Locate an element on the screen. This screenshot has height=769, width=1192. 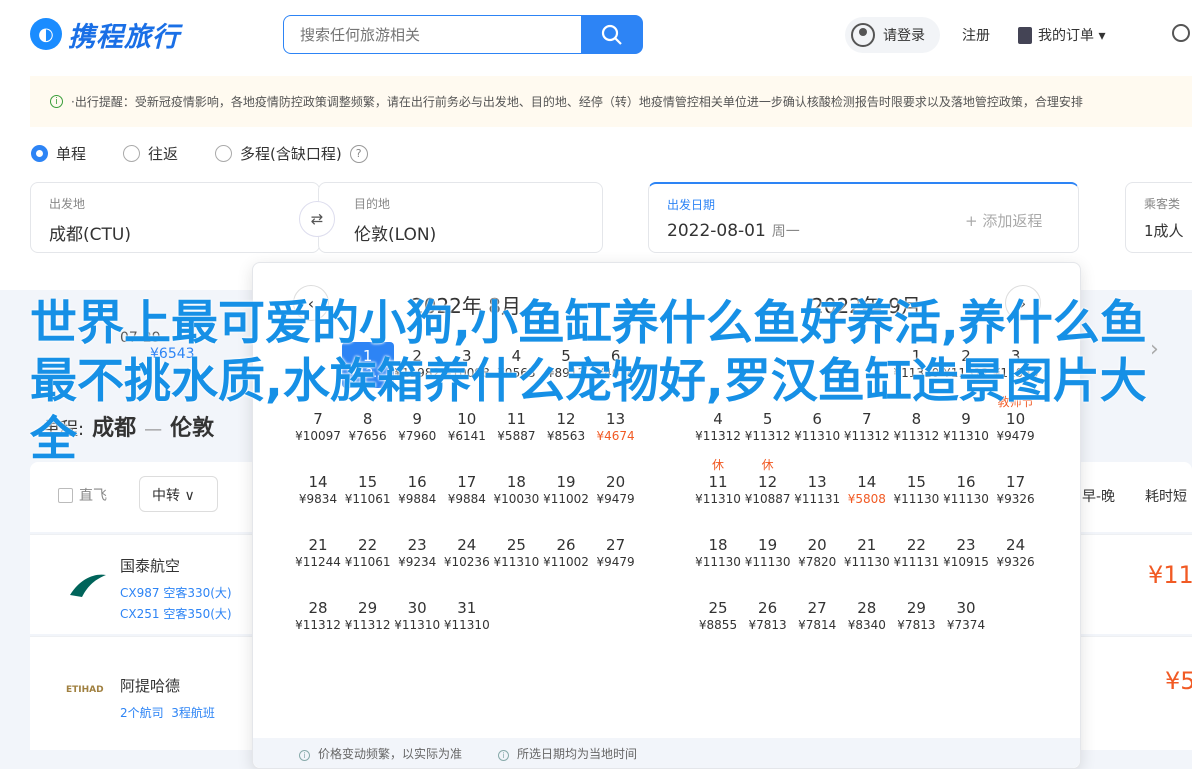
calendar-day: 休 11 ¥11310 is located at coordinates (718, 482).